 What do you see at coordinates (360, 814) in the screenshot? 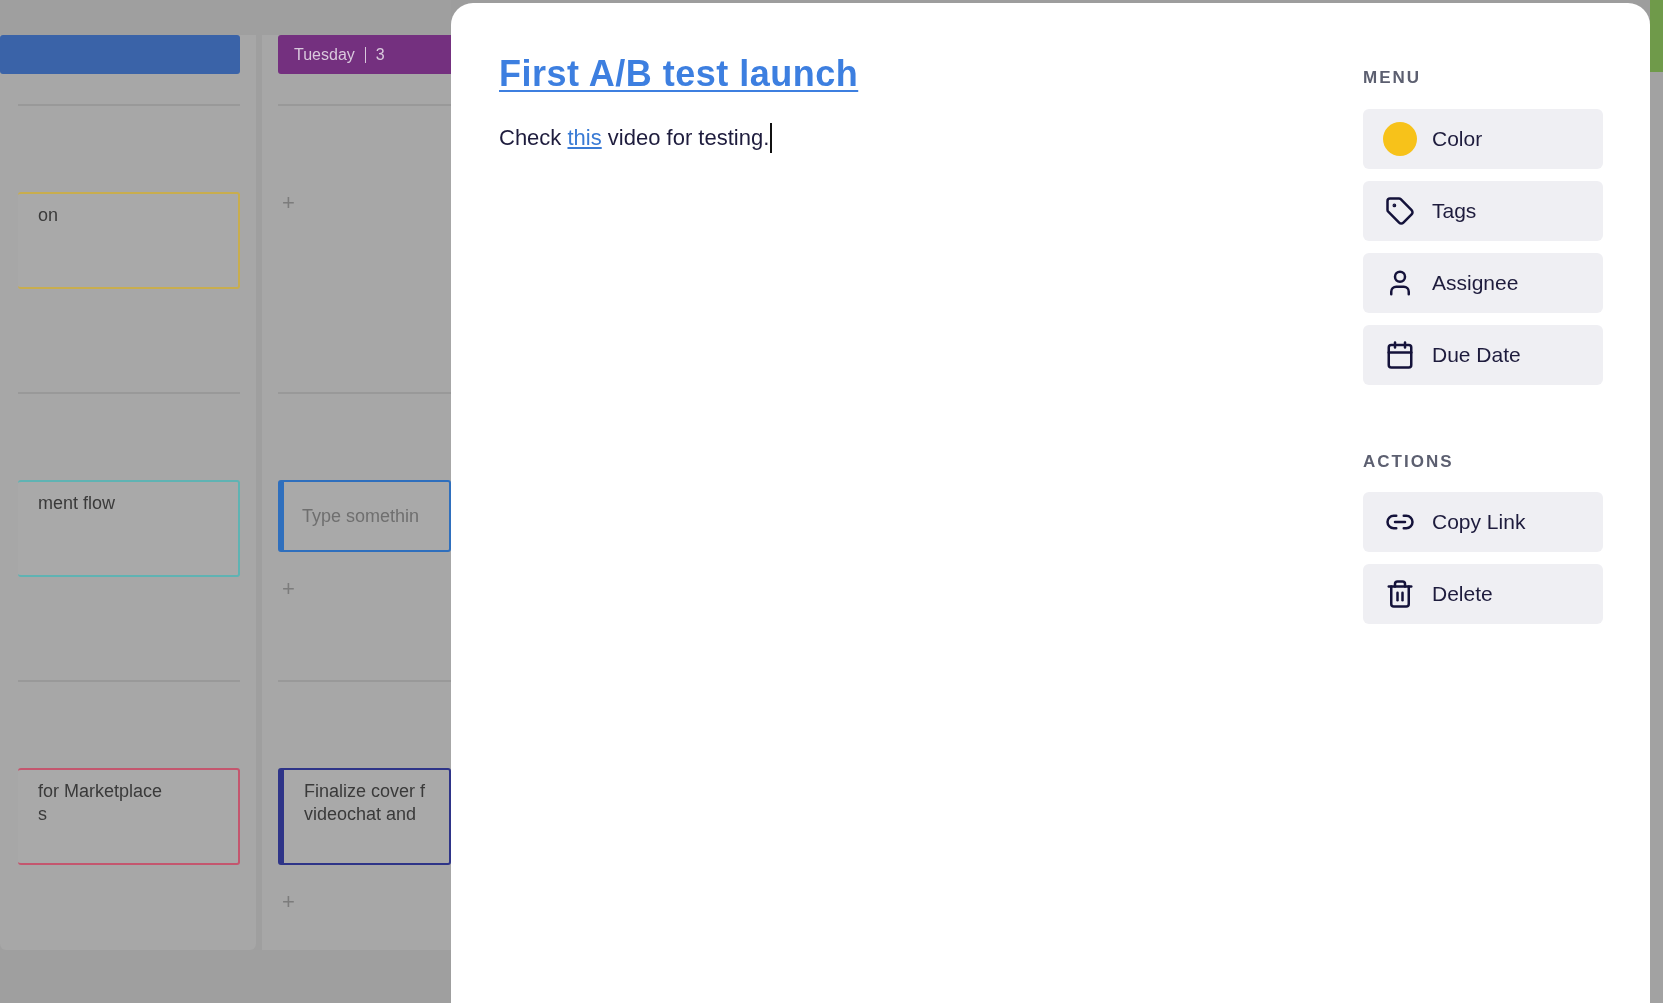
I see `card-text: videochat and` at bounding box center [360, 814].